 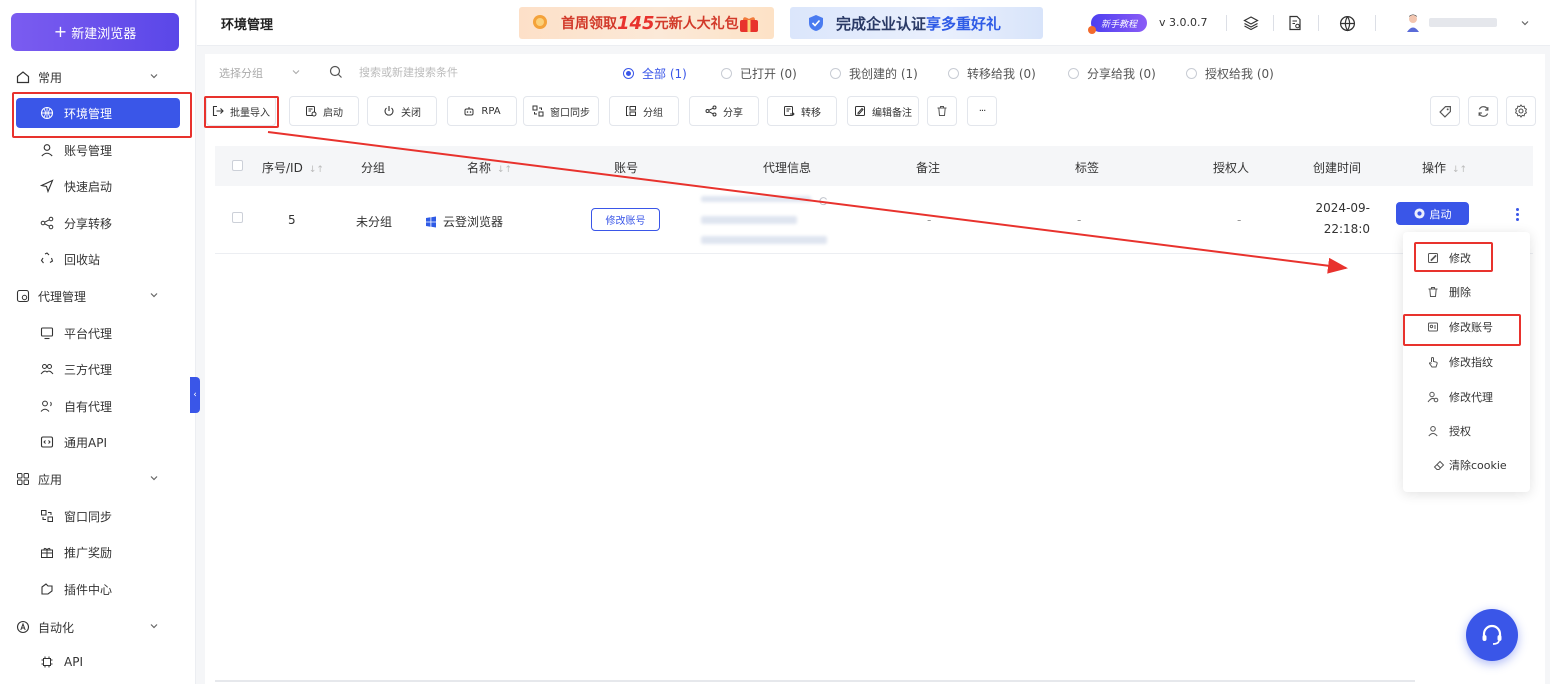 What do you see at coordinates (1433, 431) in the screenshot?
I see `user-icon` at bounding box center [1433, 431].